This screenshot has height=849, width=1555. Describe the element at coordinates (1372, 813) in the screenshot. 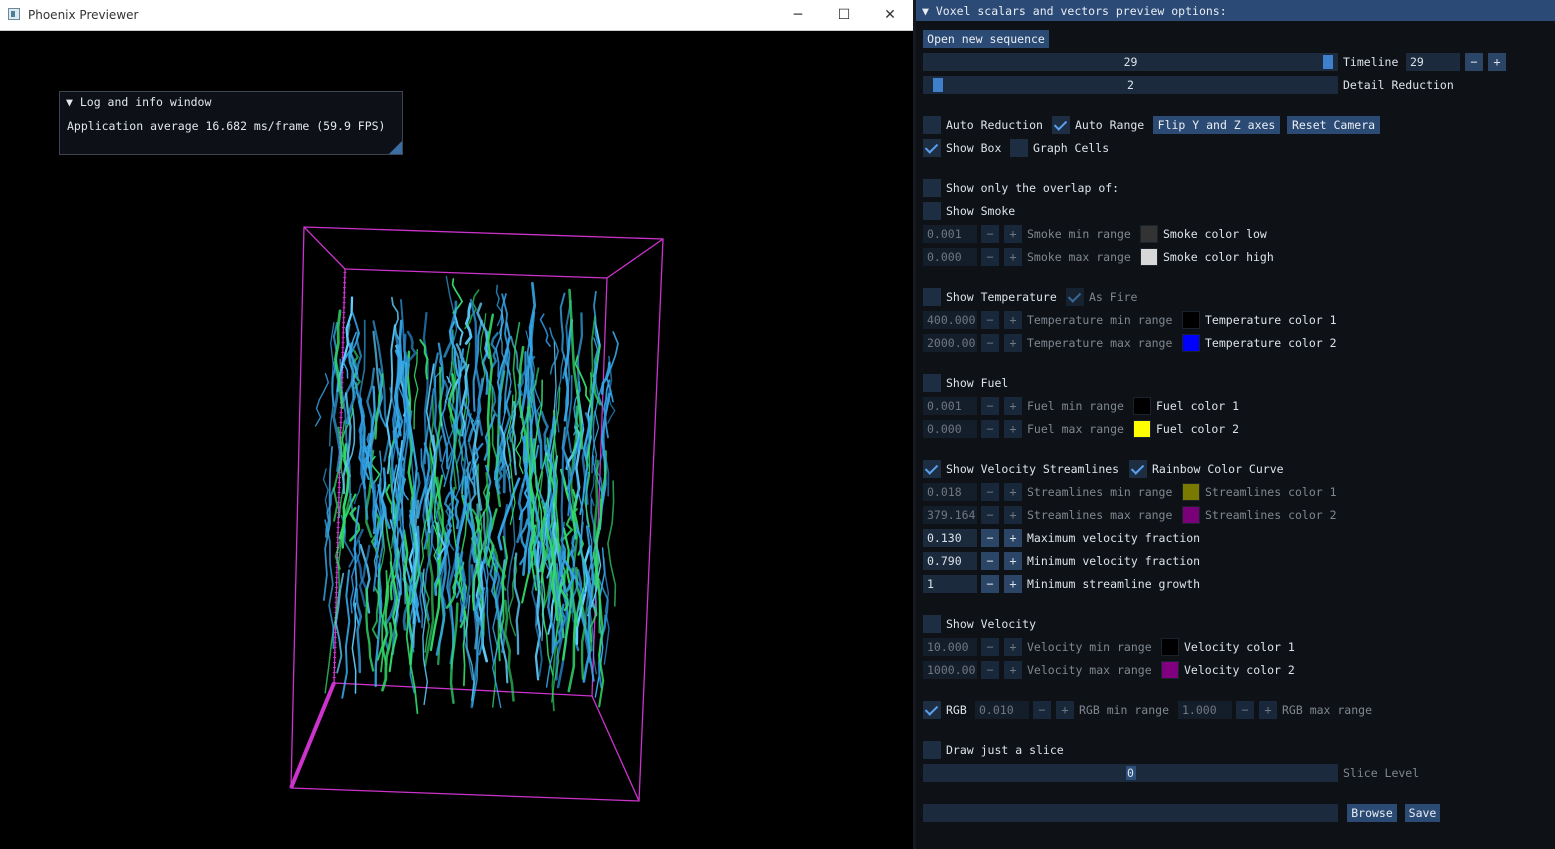

I see `browse-button: Browse` at that location.